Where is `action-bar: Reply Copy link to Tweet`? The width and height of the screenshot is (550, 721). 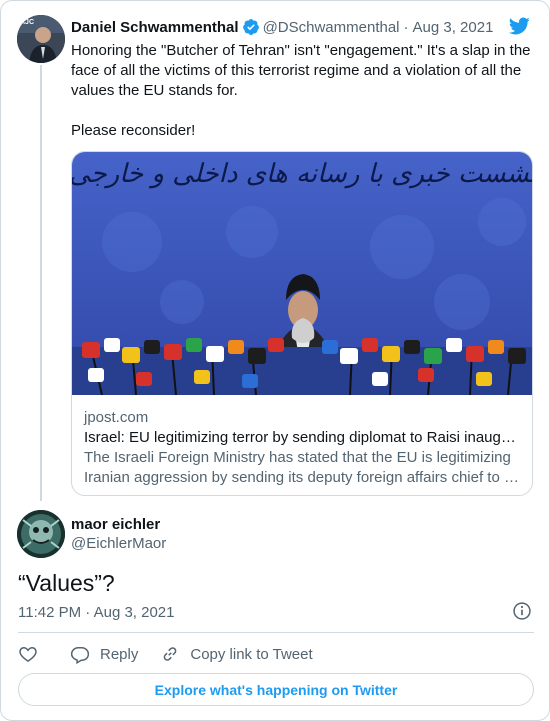
action-bar: Reply Copy link to Tweet is located at coordinates (176, 654).